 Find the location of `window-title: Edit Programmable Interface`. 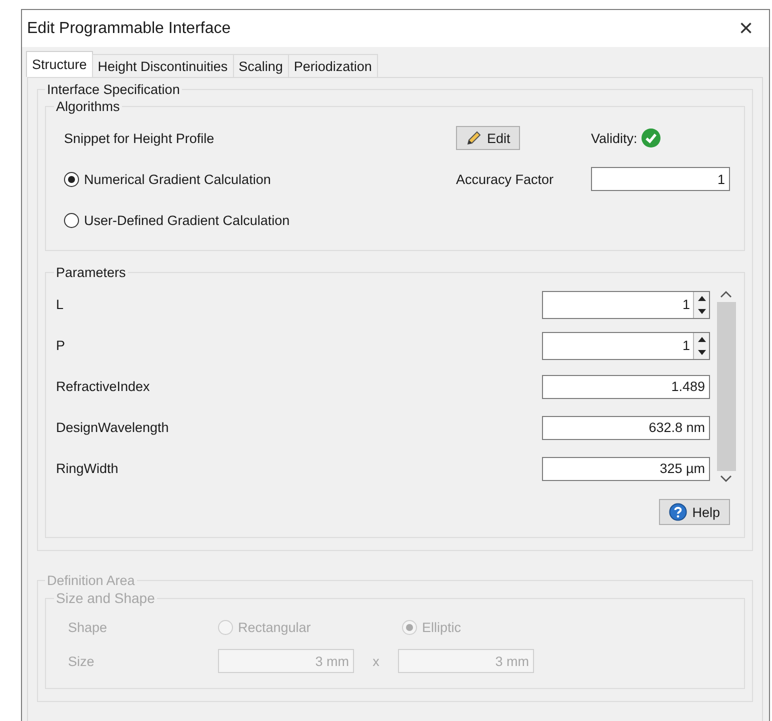

window-title: Edit Programmable Interface is located at coordinates (129, 29).